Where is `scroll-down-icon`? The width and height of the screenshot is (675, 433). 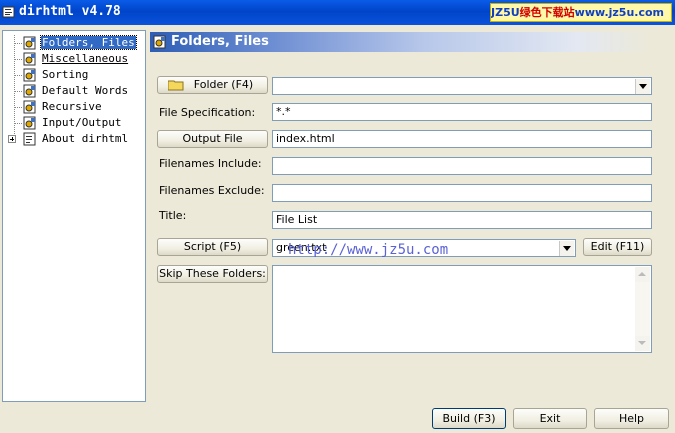 scroll-down-icon is located at coordinates (642, 343).